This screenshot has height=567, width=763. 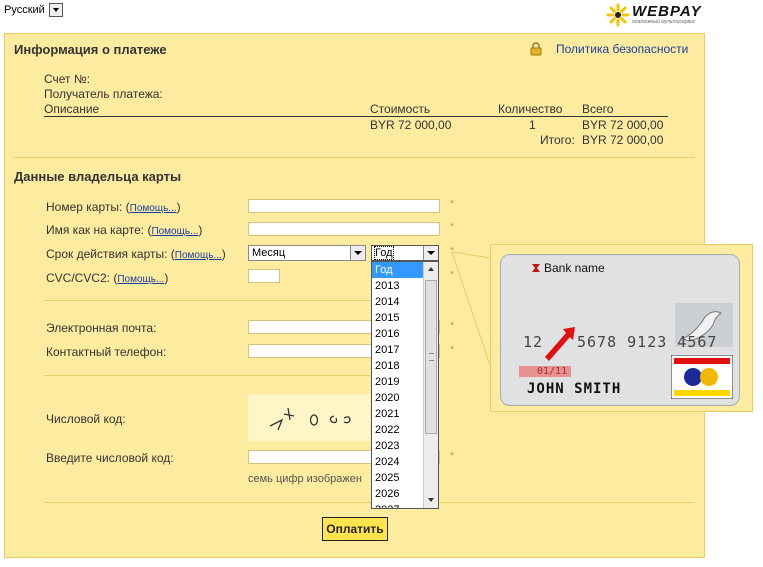 What do you see at coordinates (623, 140) in the screenshot?
I see `grand-total-value: BYR 72 000,00` at bounding box center [623, 140].